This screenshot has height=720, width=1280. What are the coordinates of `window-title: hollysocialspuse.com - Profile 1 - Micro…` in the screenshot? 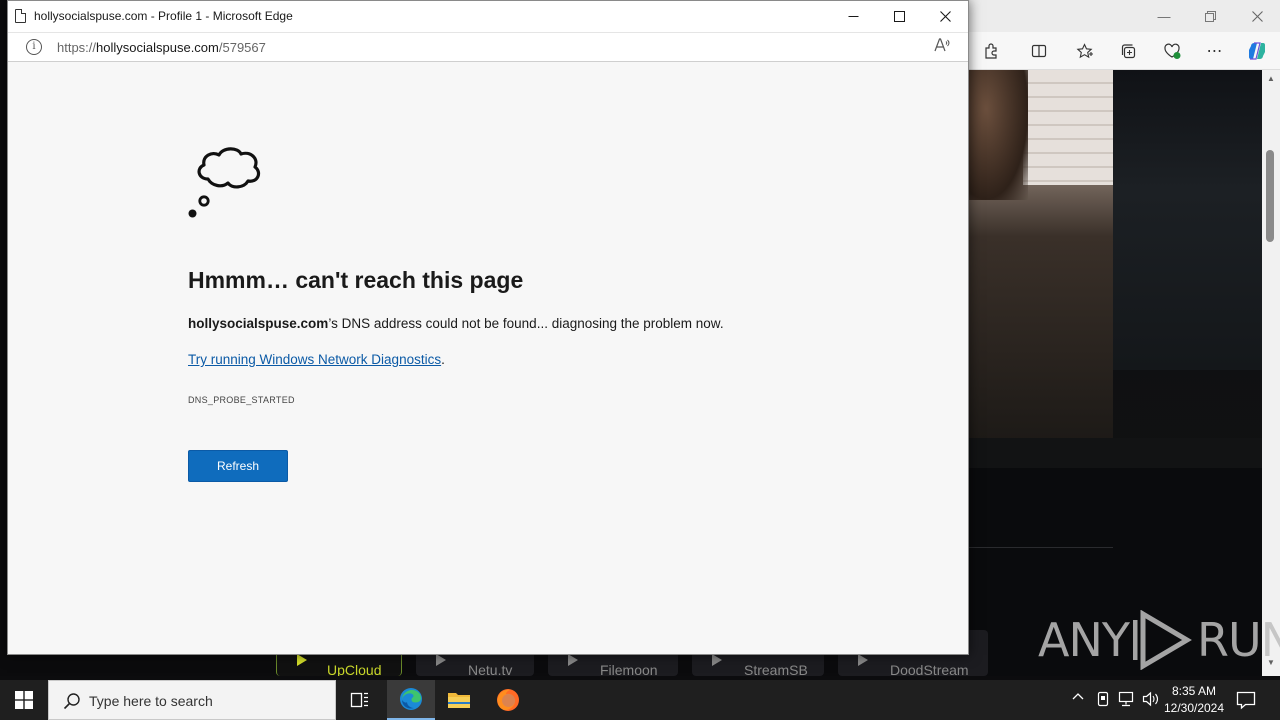 It's located at (163, 16).